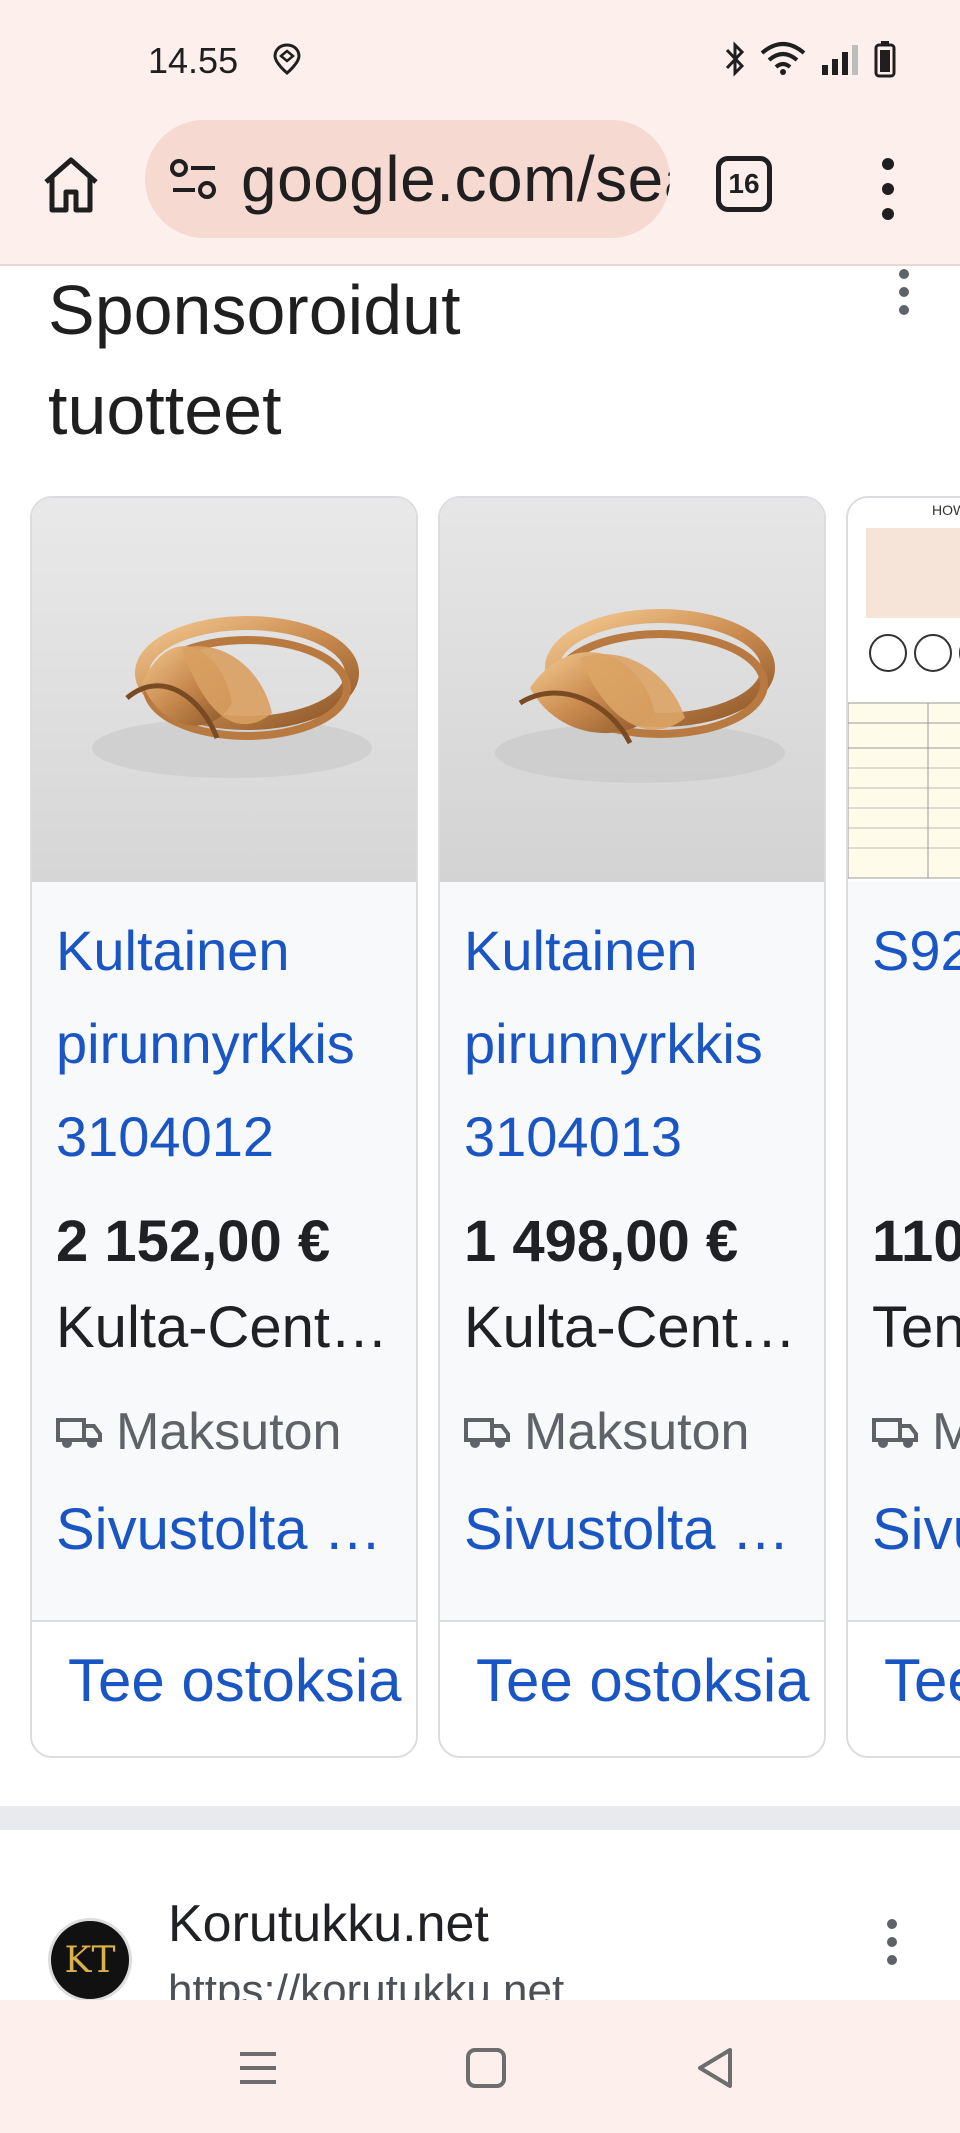 Image resolution: width=960 pixels, height=2133 pixels. What do you see at coordinates (904, 296) in the screenshot?
I see `section-more-icon` at bounding box center [904, 296].